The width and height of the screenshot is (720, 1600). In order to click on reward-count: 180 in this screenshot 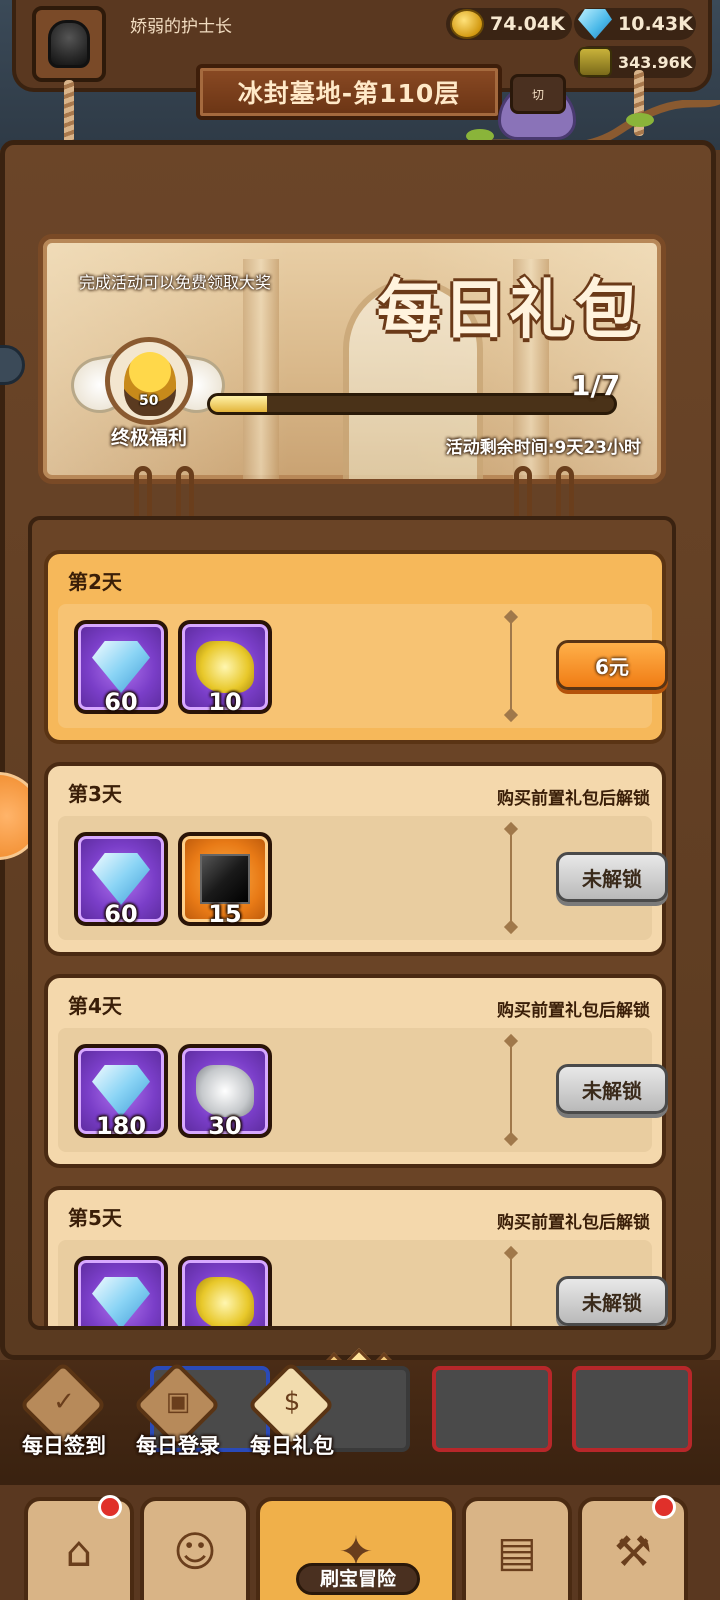, I will do `click(121, 1126)`.